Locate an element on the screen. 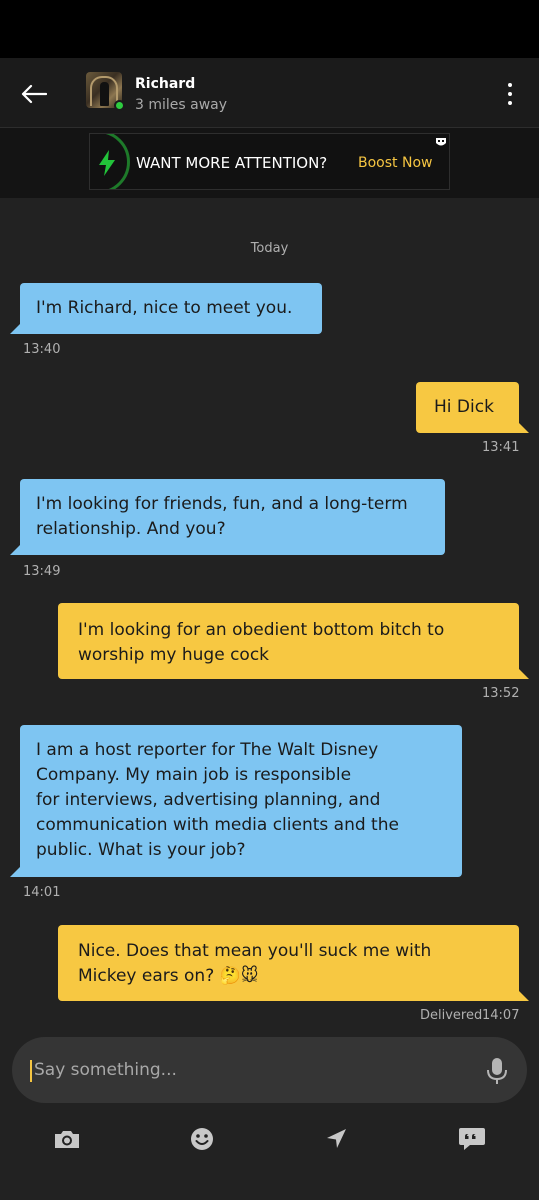 The width and height of the screenshot is (539, 1200). saved-phrases-icon is located at coordinates (472, 1139).